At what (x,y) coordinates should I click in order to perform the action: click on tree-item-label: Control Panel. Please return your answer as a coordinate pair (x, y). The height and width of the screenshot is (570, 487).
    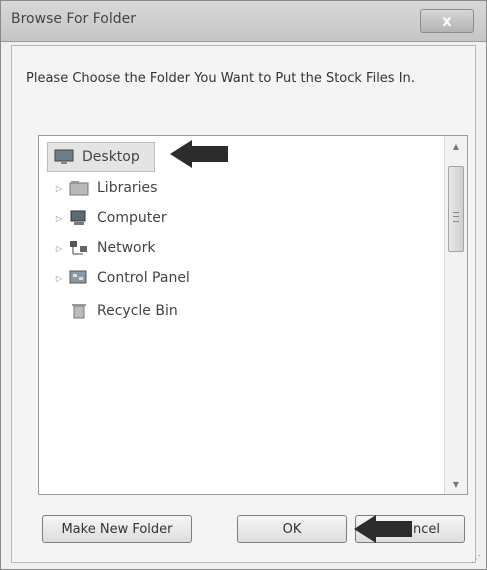
    Looking at the image, I should click on (143, 278).